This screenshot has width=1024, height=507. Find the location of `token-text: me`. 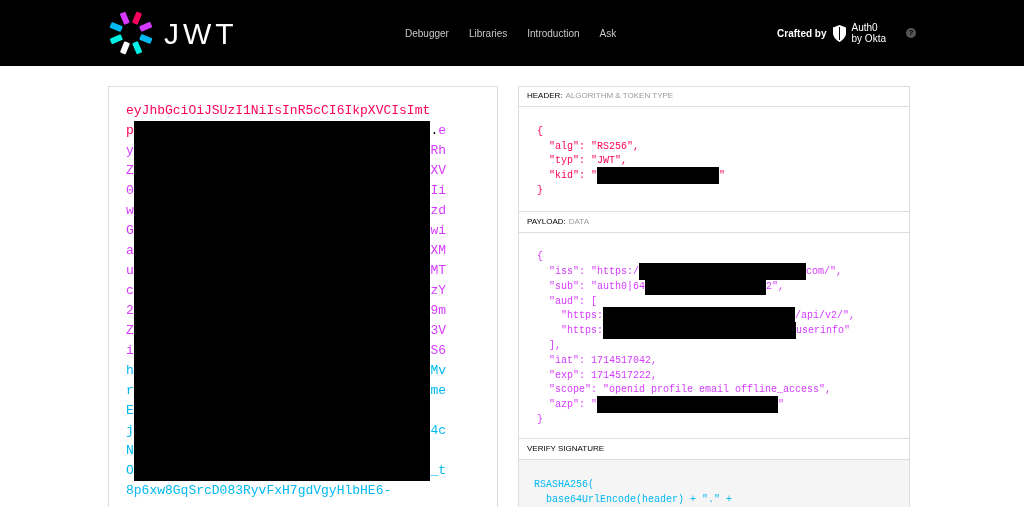

token-text: me is located at coordinates (438, 391).